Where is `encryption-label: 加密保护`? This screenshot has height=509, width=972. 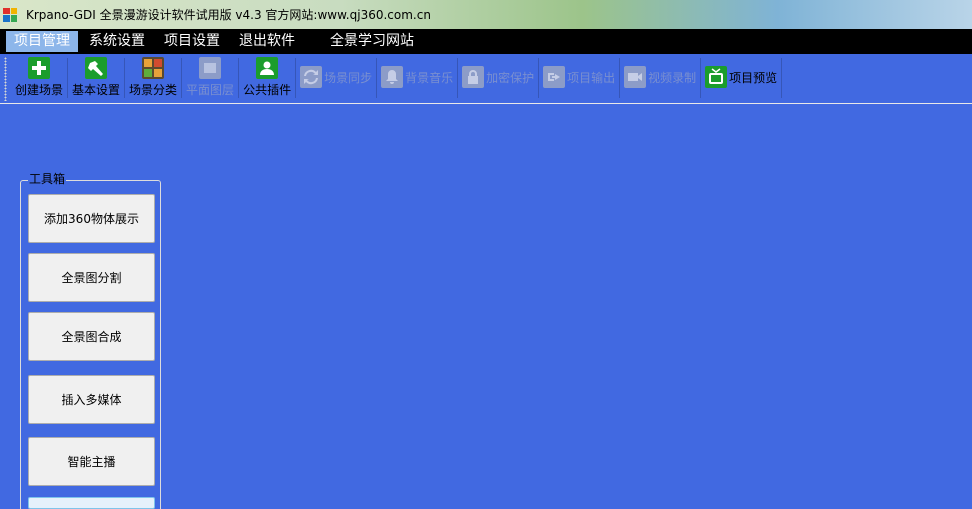 encryption-label: 加密保护 is located at coordinates (510, 77).